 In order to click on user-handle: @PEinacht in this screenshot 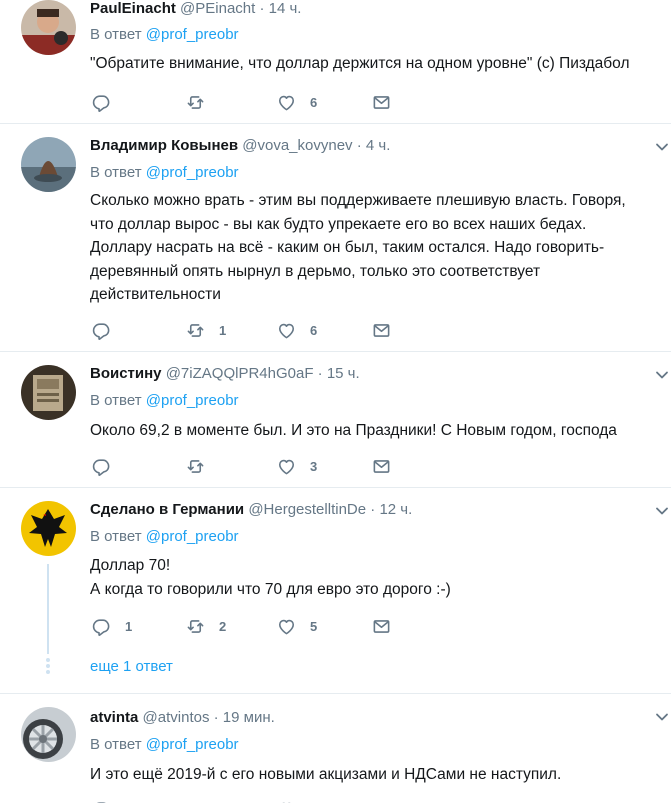, I will do `click(217, 8)`.